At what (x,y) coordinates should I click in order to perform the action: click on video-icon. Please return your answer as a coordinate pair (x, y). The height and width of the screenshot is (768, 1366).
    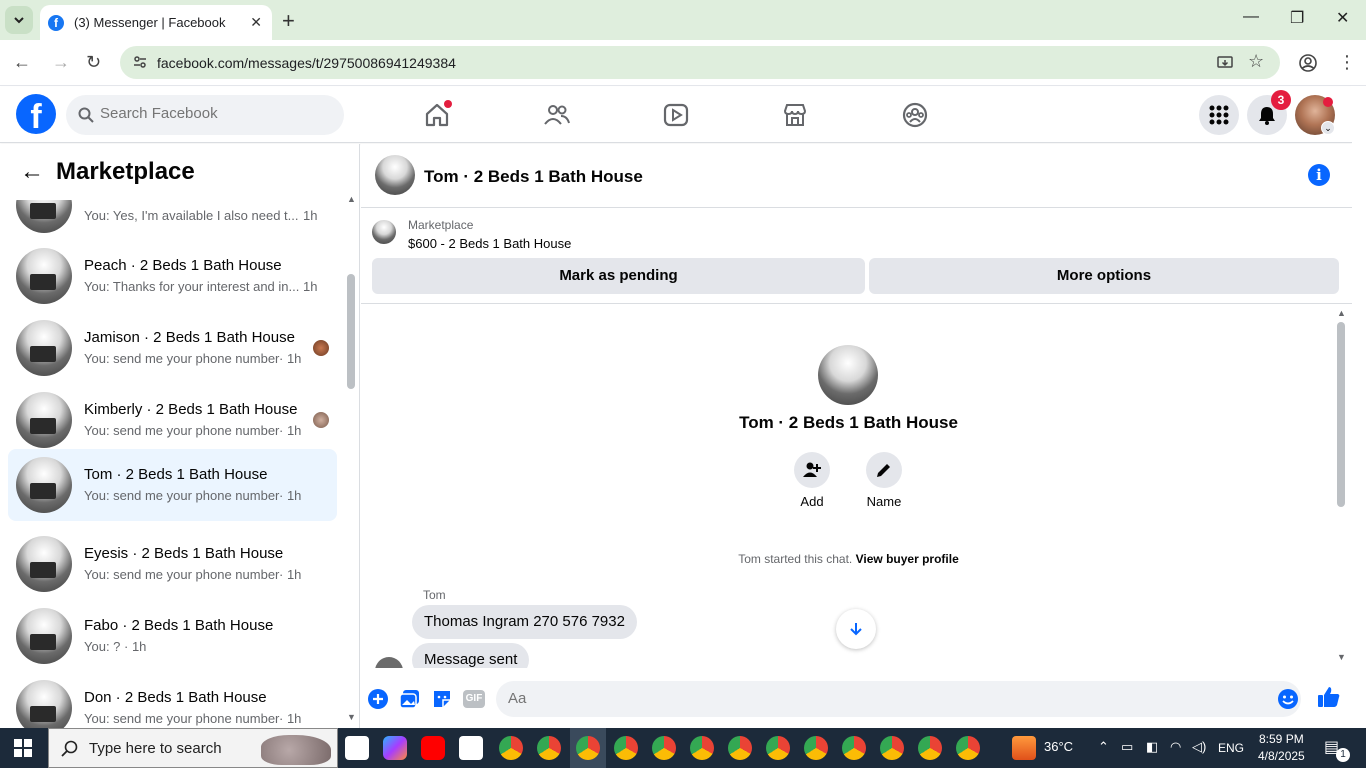
    Looking at the image, I should click on (676, 115).